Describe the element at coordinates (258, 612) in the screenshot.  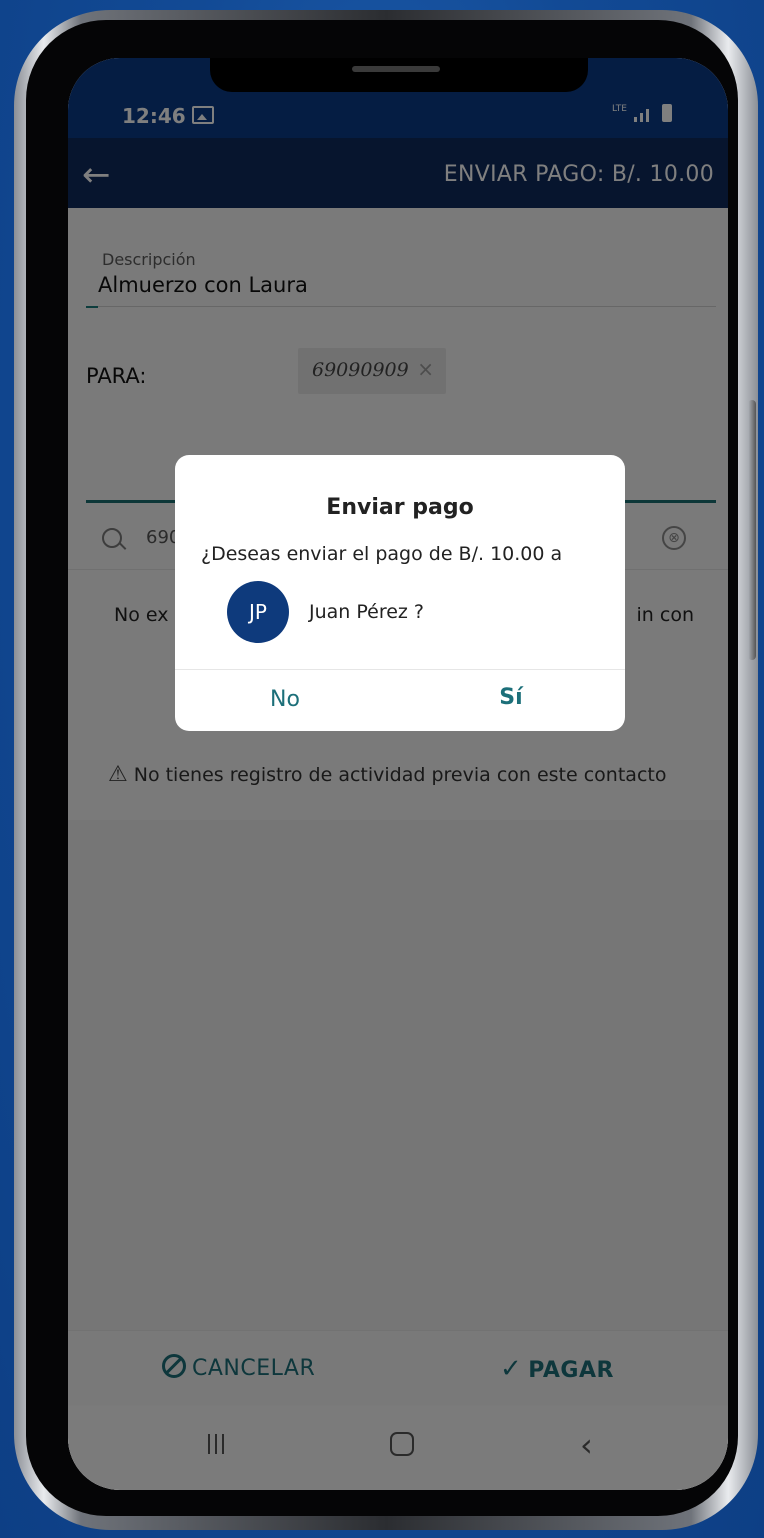
I see `avatar: JP` at that location.